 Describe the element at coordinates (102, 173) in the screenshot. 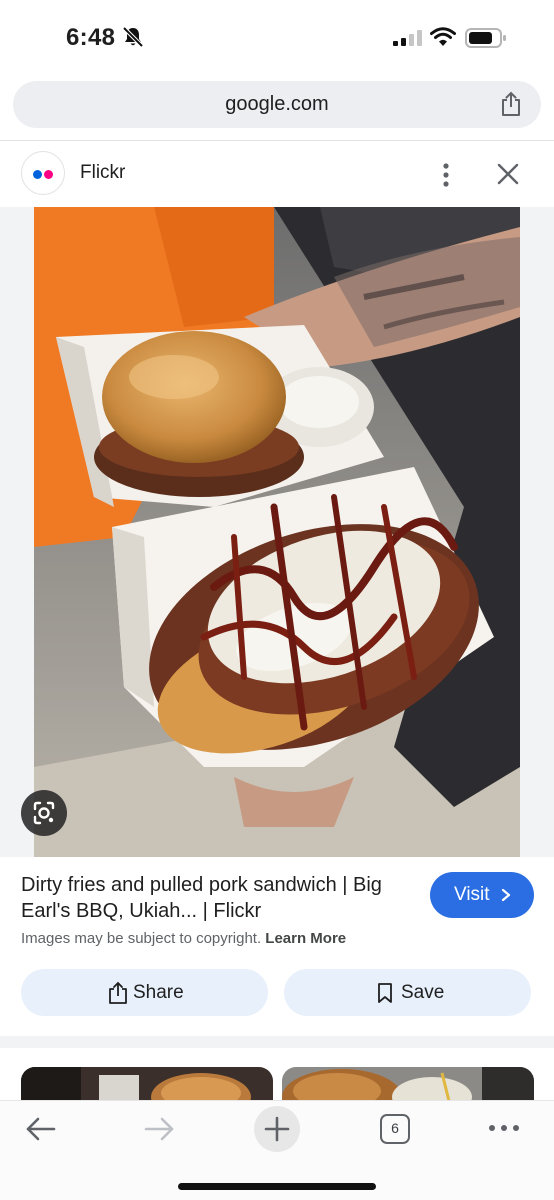

I see `source-name: Flickr` at that location.